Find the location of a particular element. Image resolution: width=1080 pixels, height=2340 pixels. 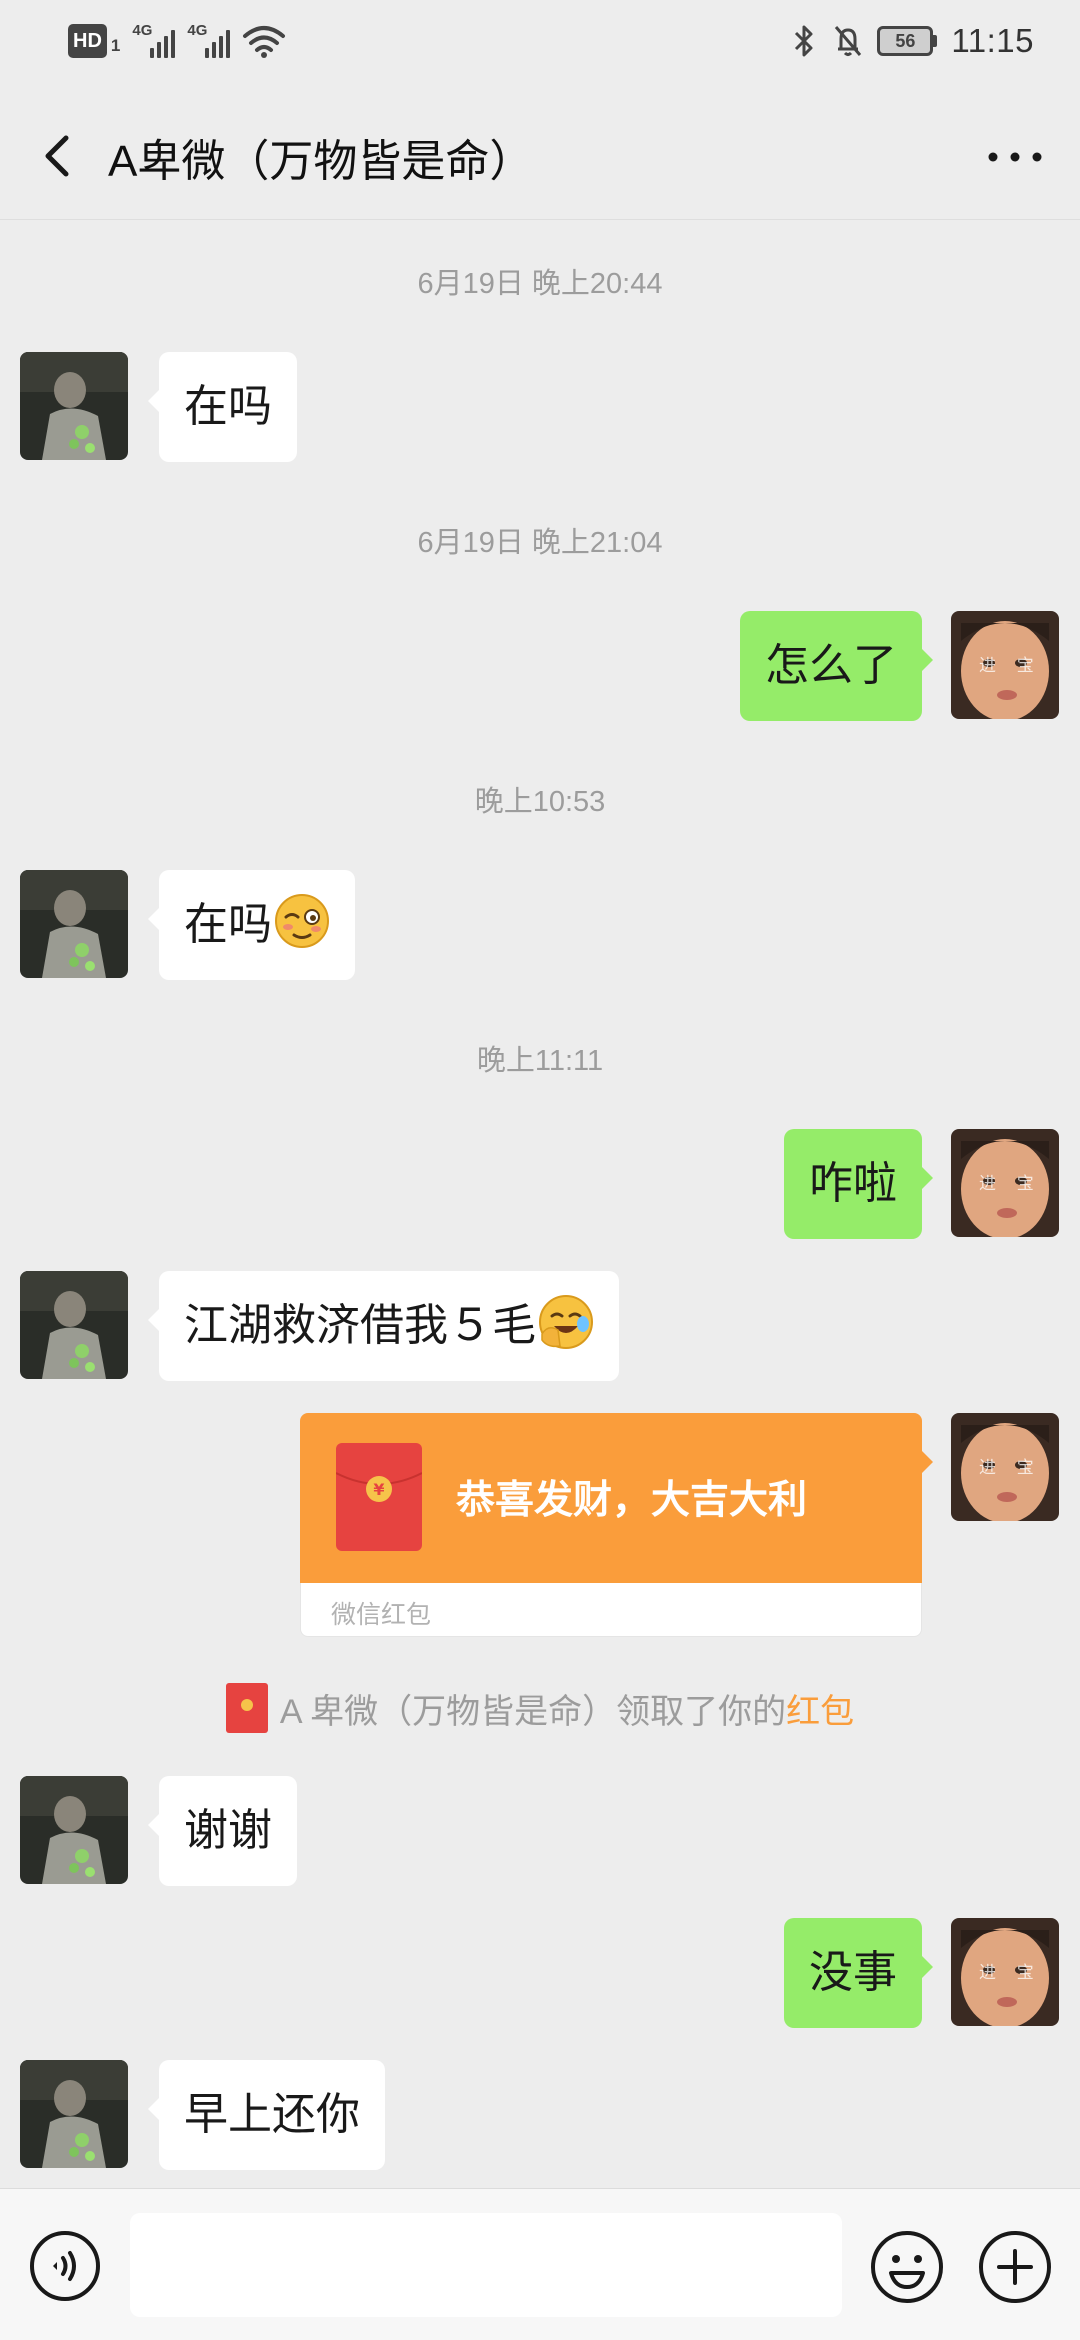

system-notice: A 卑微（万物皆是命）领取了你的 红包 is located at coordinates (540, 1708).